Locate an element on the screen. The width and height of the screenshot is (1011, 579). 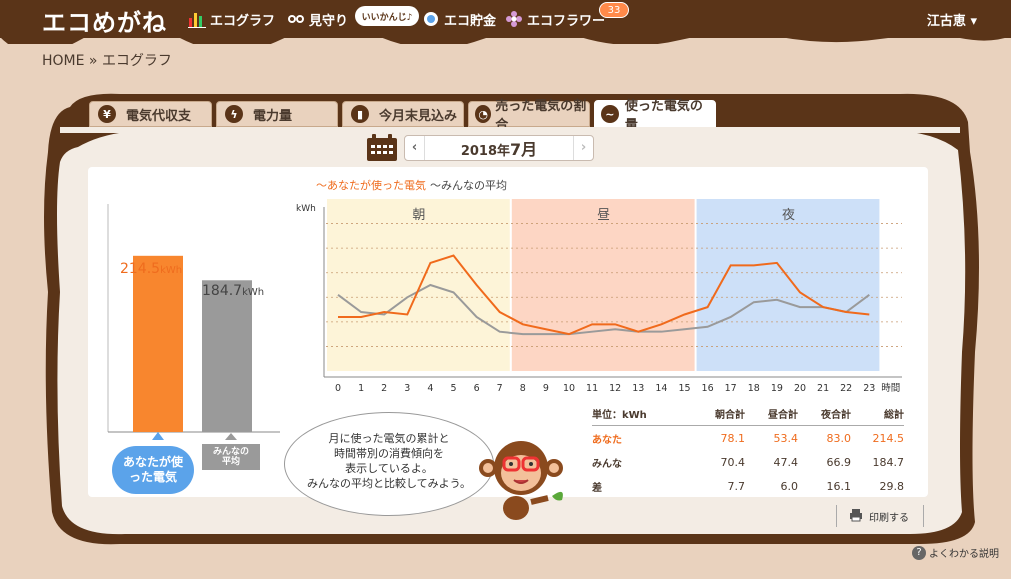
speech-line: 表示しているよ。 is located at coordinates (389, 468).